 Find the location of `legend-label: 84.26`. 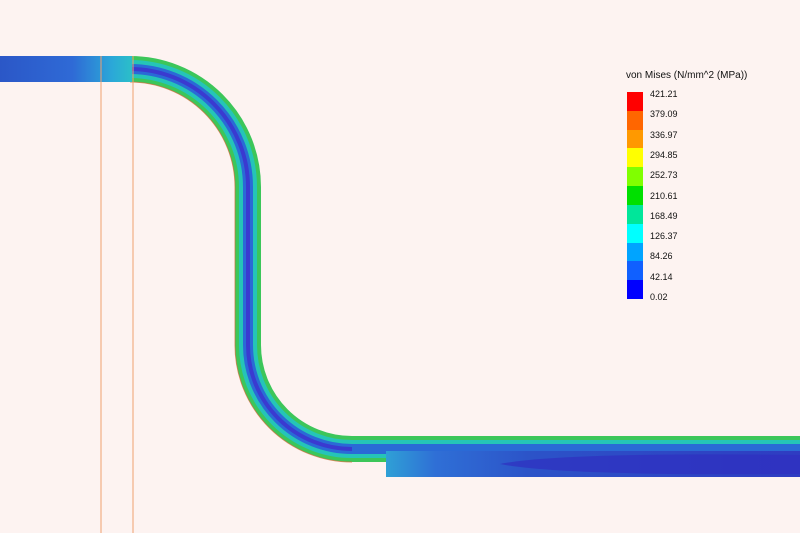

legend-label: 84.26 is located at coordinates (661, 256).